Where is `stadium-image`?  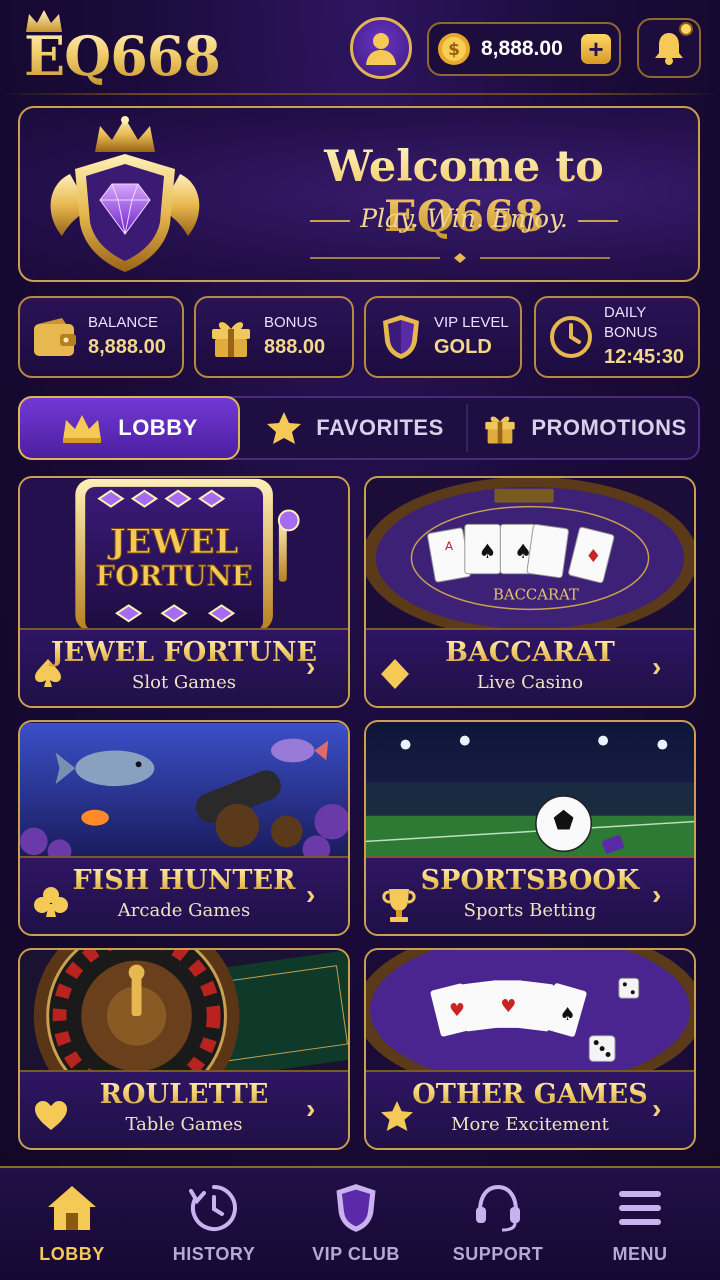
stadium-image is located at coordinates (530, 792).